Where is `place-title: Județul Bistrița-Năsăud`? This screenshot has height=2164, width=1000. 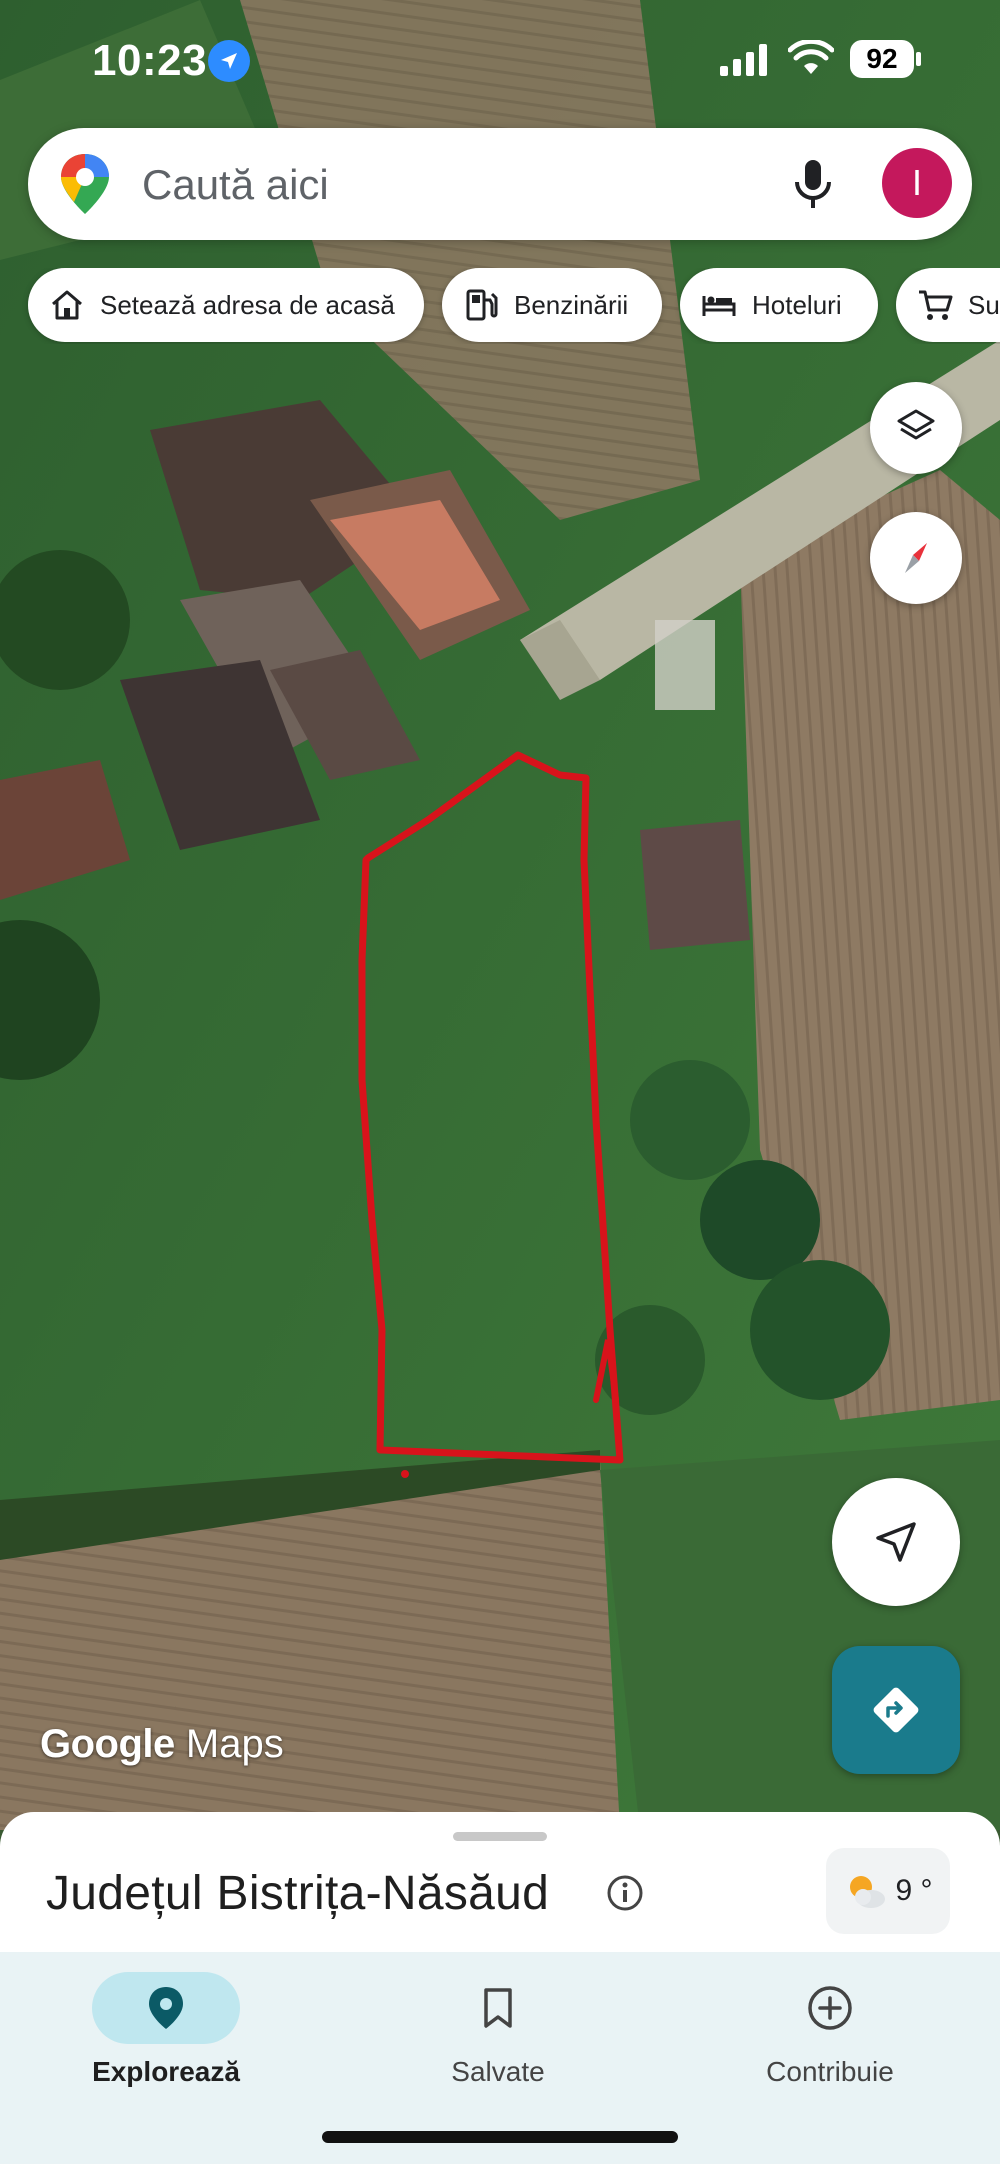 place-title: Județul Bistrița-Năsăud is located at coordinates (298, 1893).